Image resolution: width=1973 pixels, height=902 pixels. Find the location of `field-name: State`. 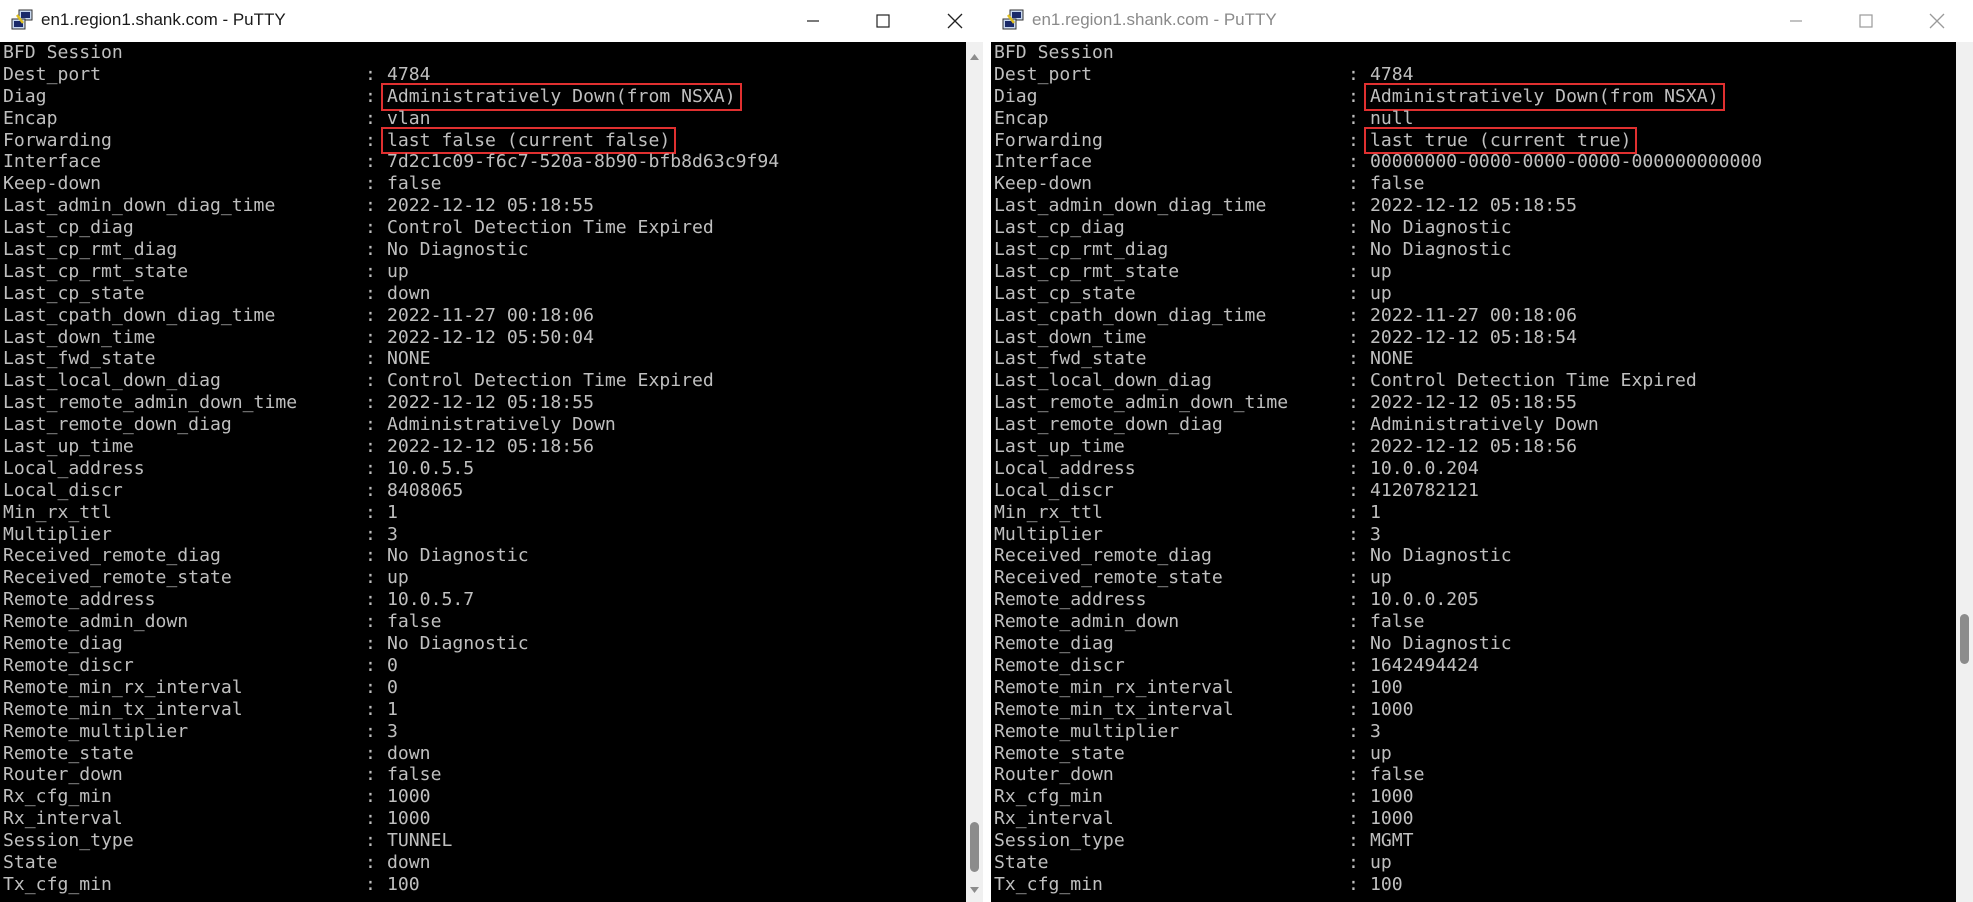

field-name: State is located at coordinates (30, 862).